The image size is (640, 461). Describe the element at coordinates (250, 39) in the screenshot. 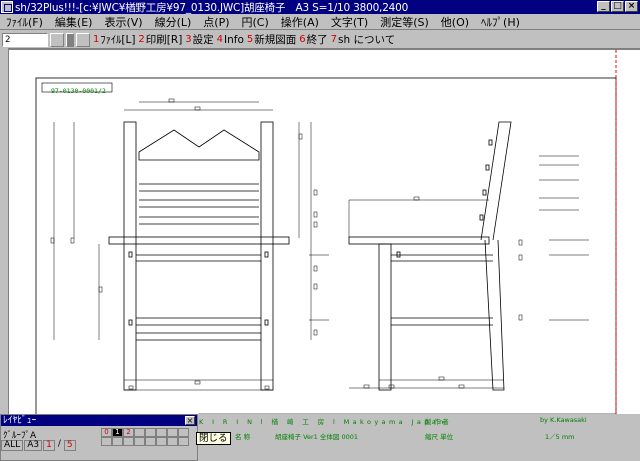

I see `fkey-number: 5` at that location.